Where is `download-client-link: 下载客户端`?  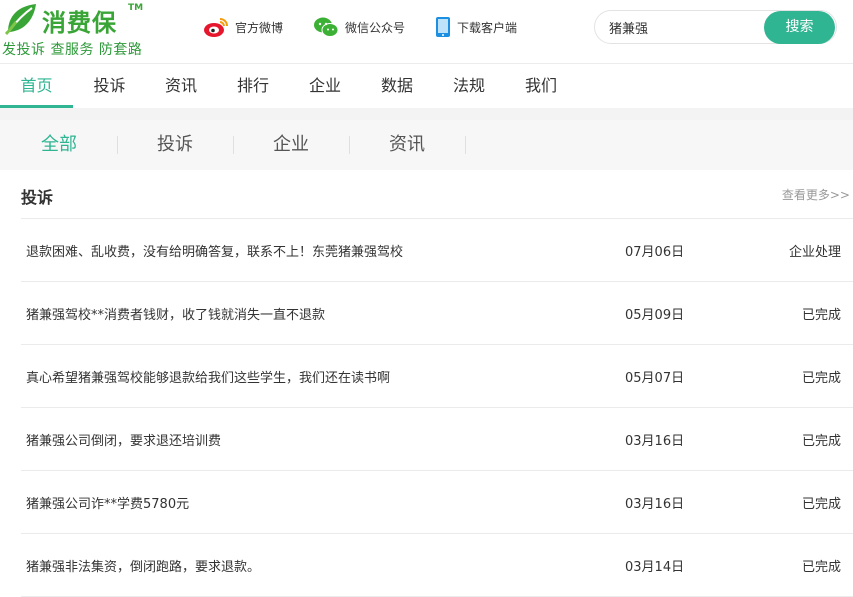
download-client-link: 下载客户端 is located at coordinates (476, 27).